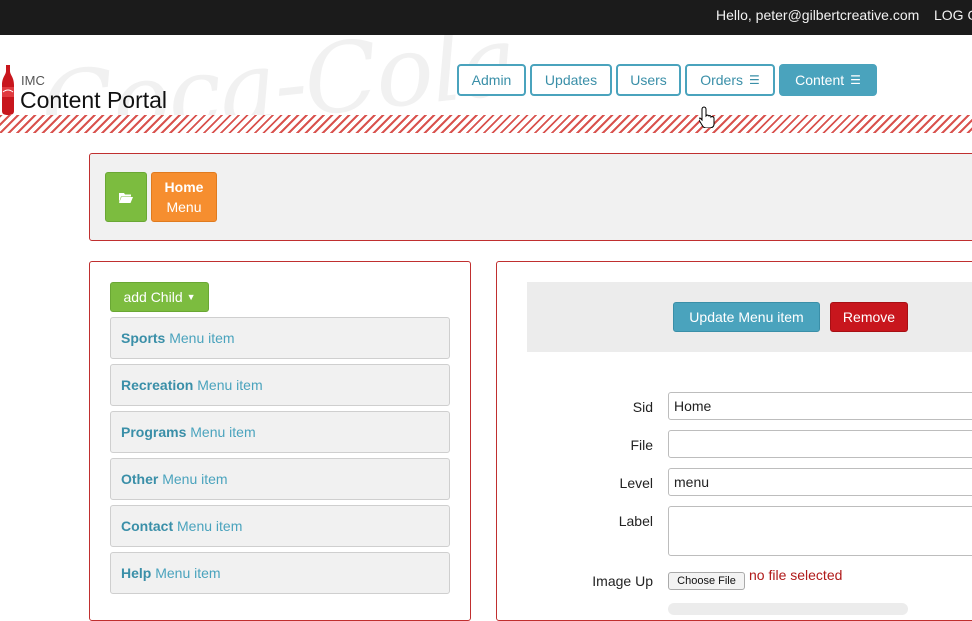  I want to click on list-item: Recreation Menu item, so click(280, 385).